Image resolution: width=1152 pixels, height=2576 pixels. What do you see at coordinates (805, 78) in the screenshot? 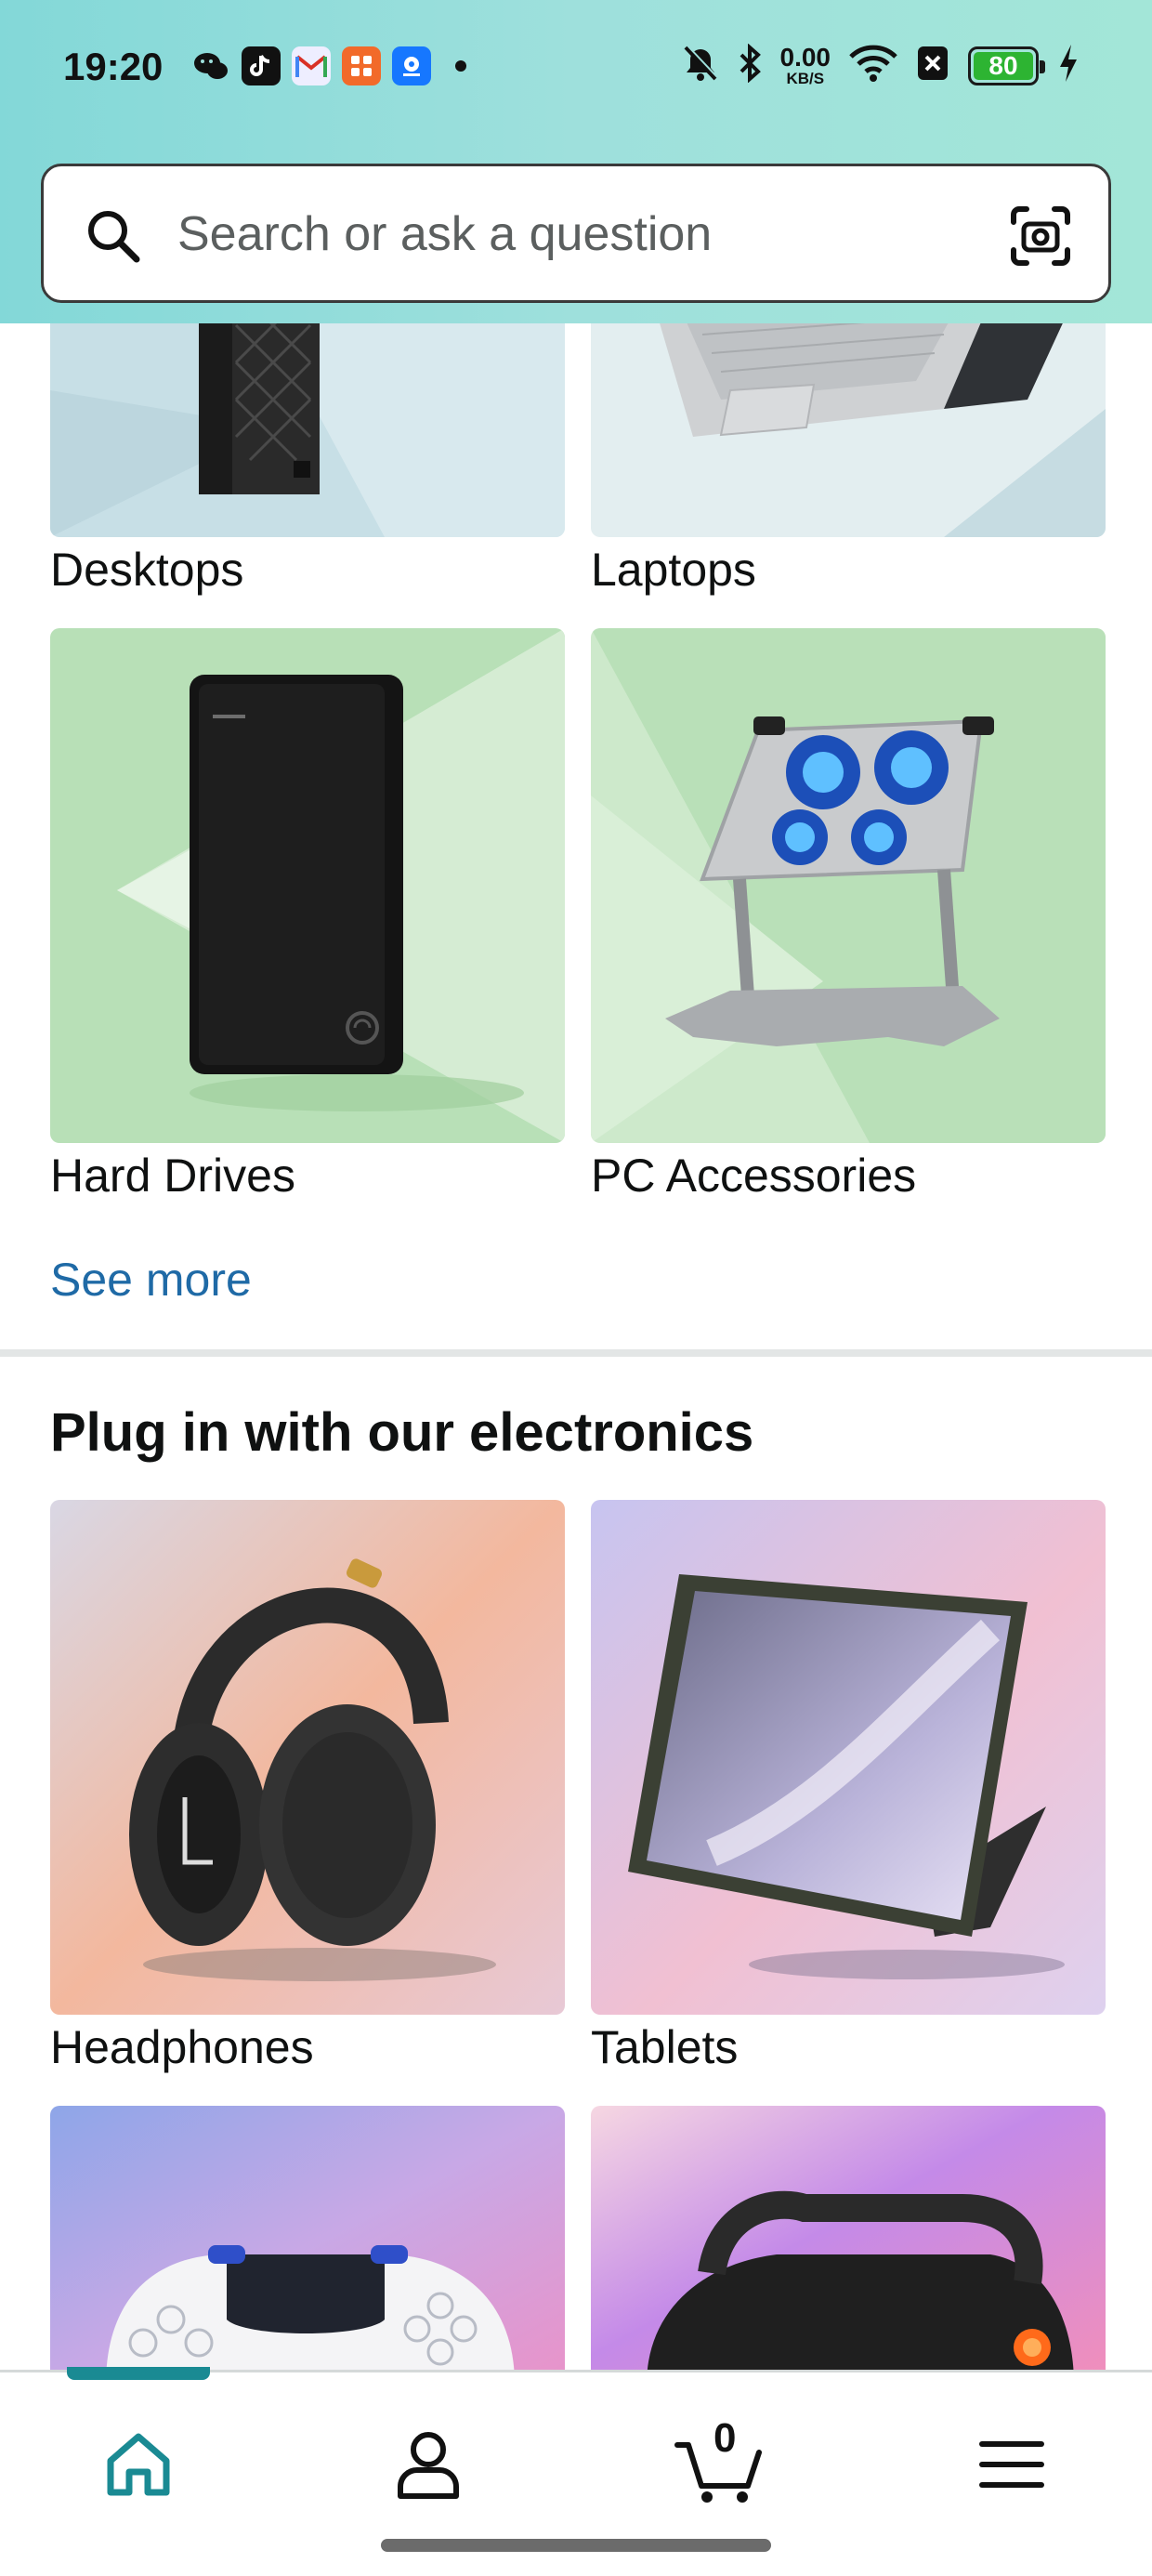
I see `net-speed-unit: KB/S` at bounding box center [805, 78].